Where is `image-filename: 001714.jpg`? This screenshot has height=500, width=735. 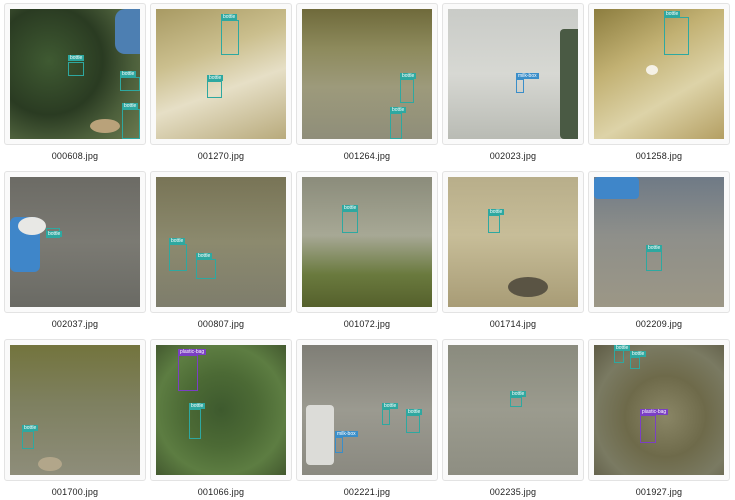
image-filename: 001714.jpg is located at coordinates (513, 324).